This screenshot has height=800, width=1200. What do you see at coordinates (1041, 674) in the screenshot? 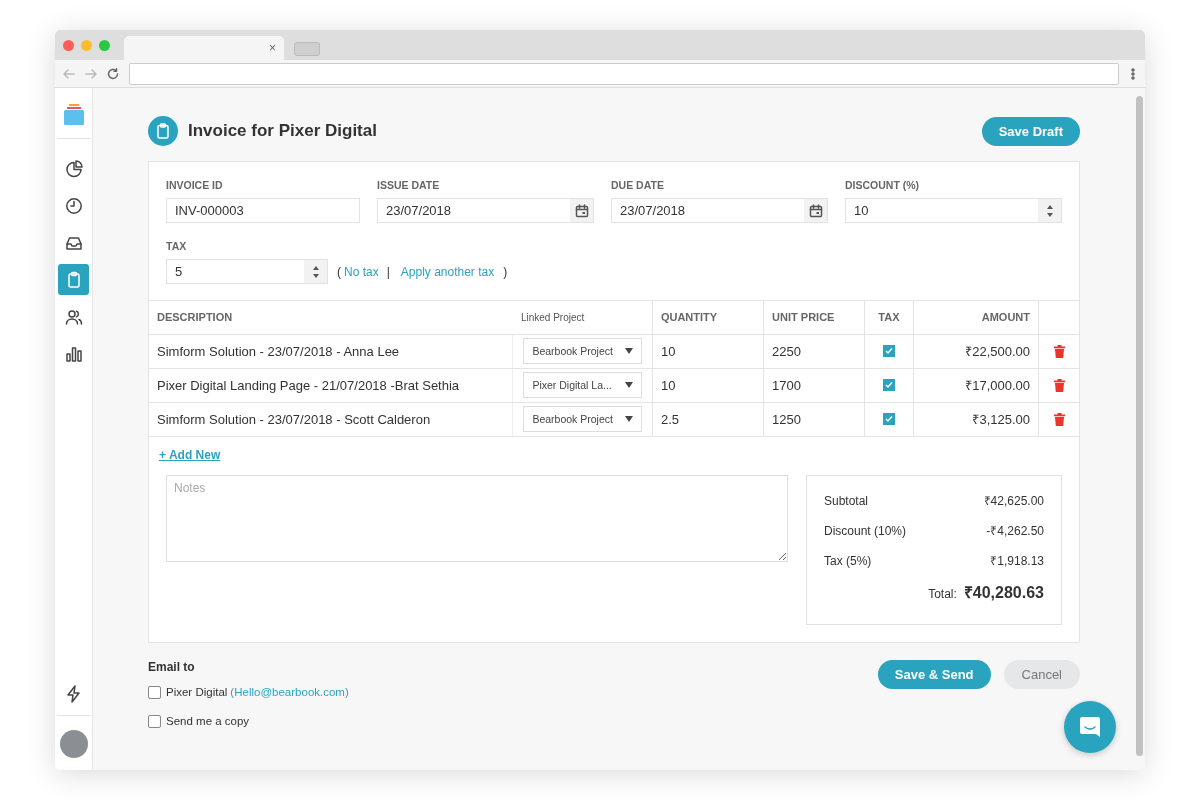
I see `cancel-button: Cancel` at bounding box center [1041, 674].